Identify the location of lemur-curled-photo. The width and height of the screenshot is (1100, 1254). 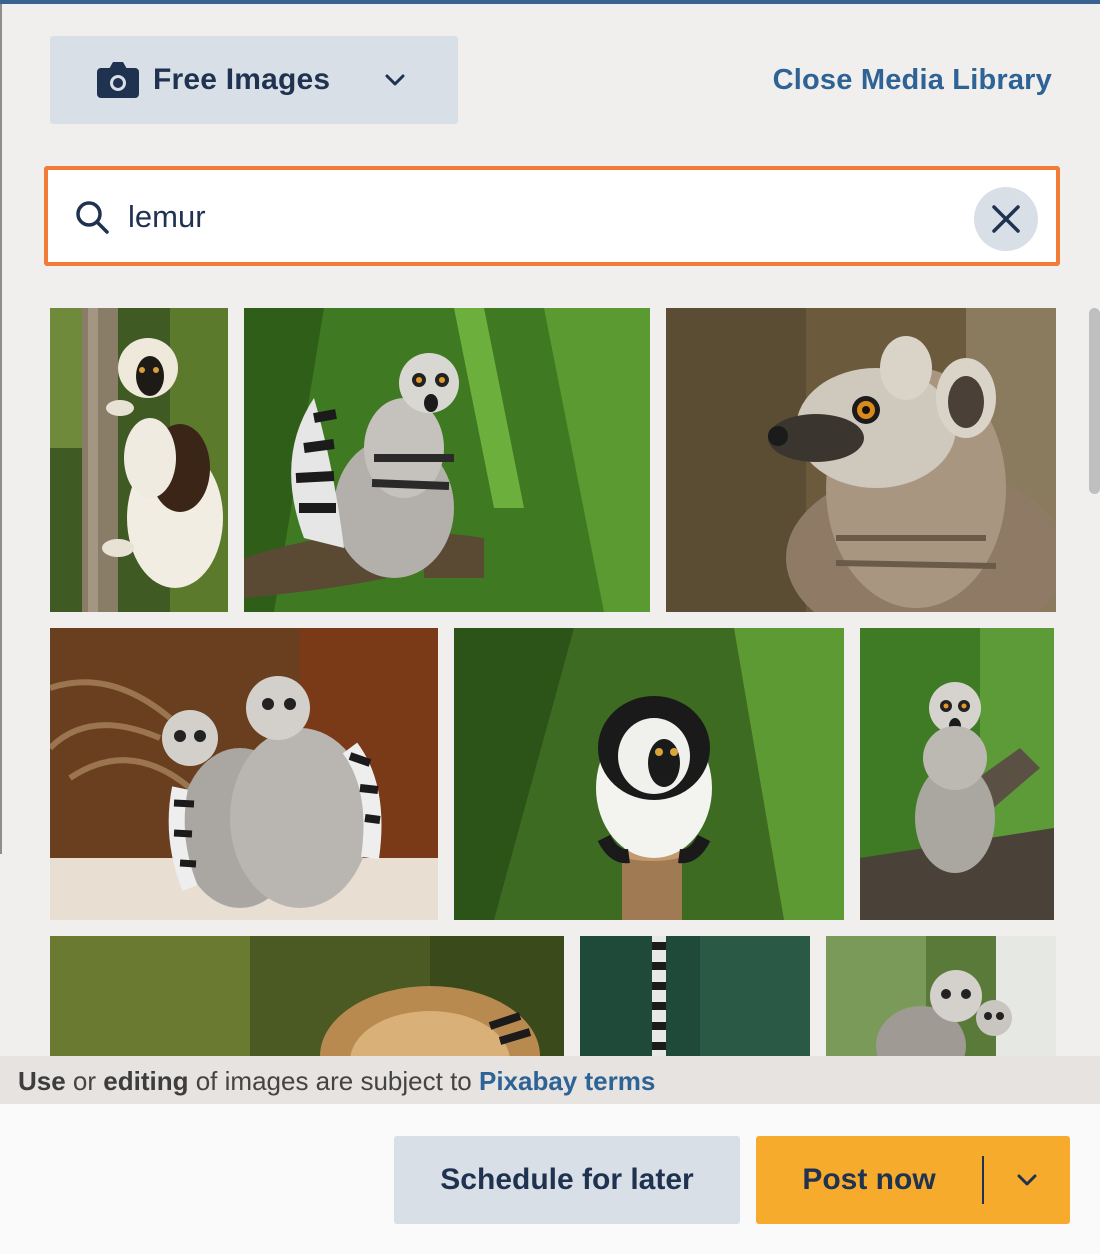
(307, 996).